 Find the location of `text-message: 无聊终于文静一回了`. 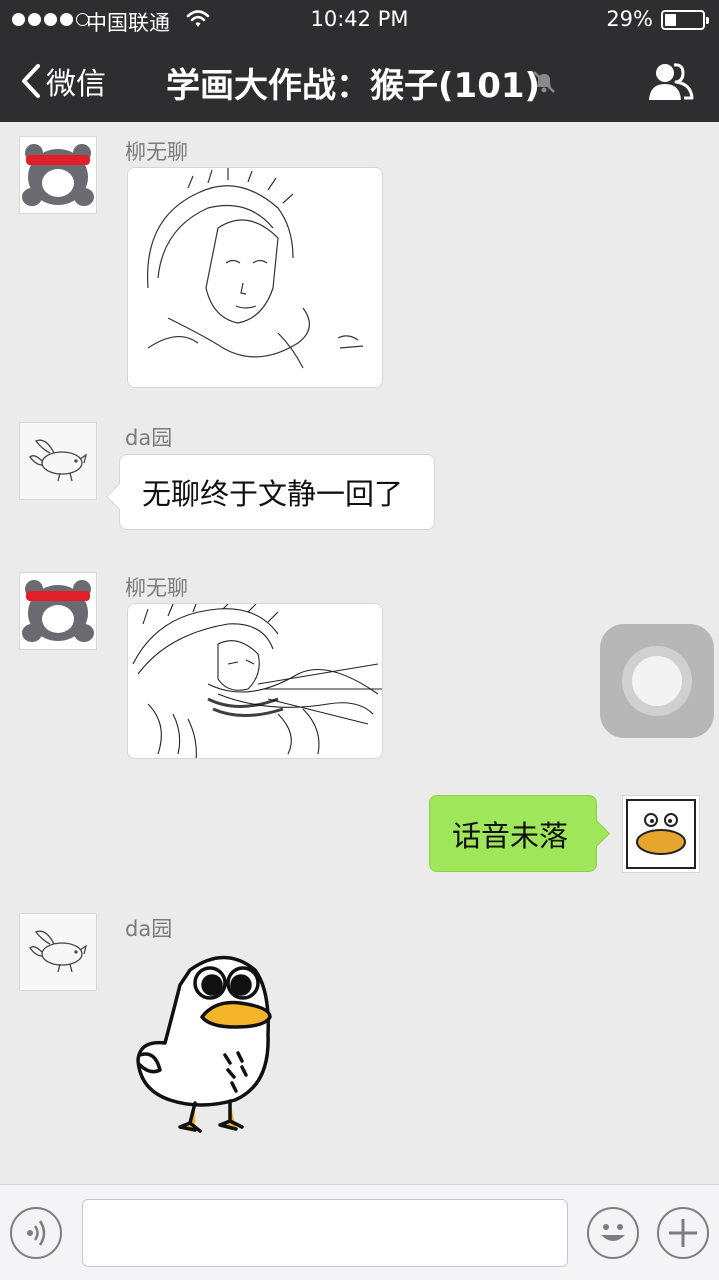

text-message: 无聊终于文静一回了 is located at coordinates (277, 492).